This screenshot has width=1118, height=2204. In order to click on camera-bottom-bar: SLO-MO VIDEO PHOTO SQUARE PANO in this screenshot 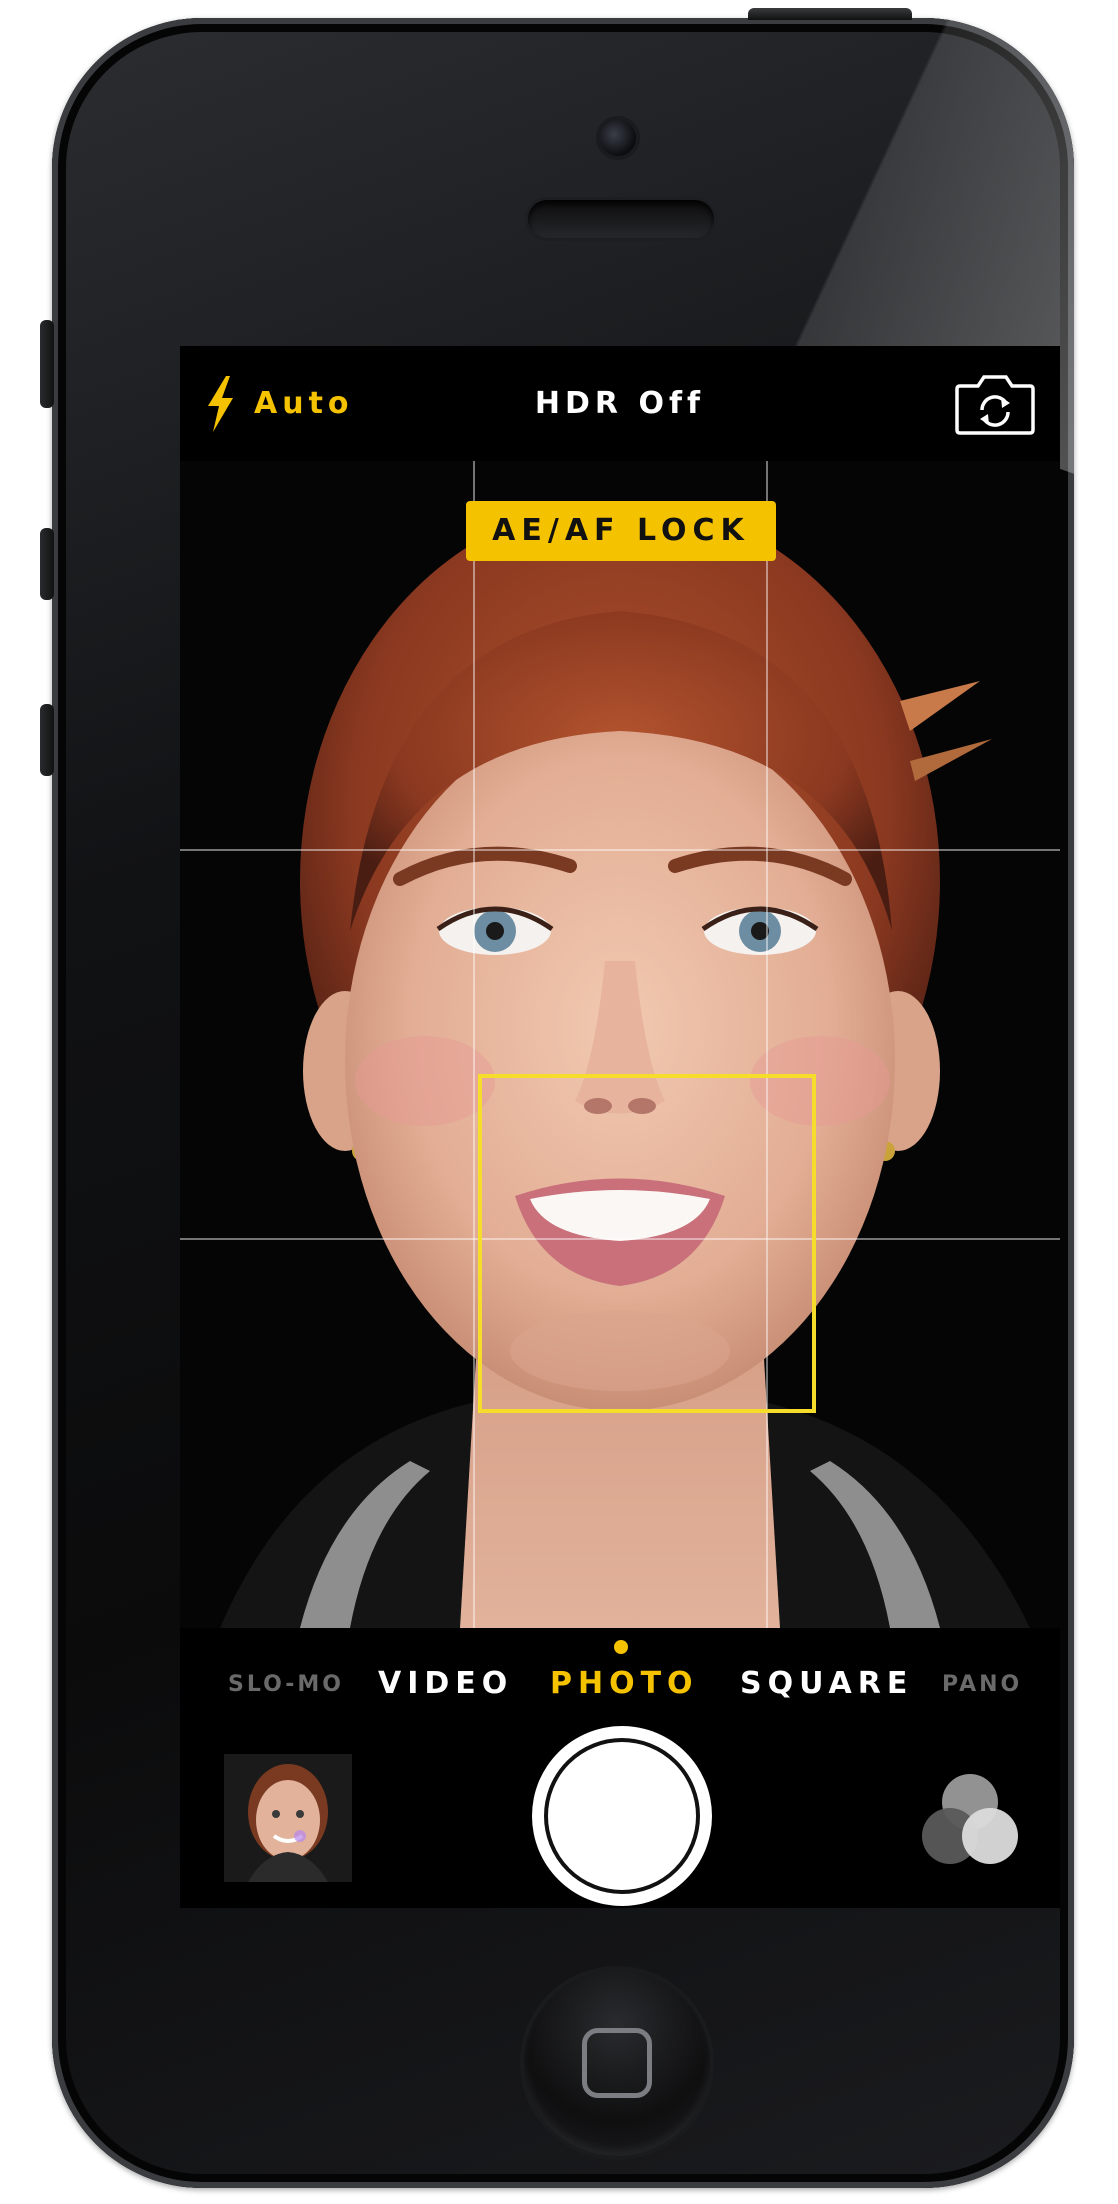, I will do `click(620, 1768)`.